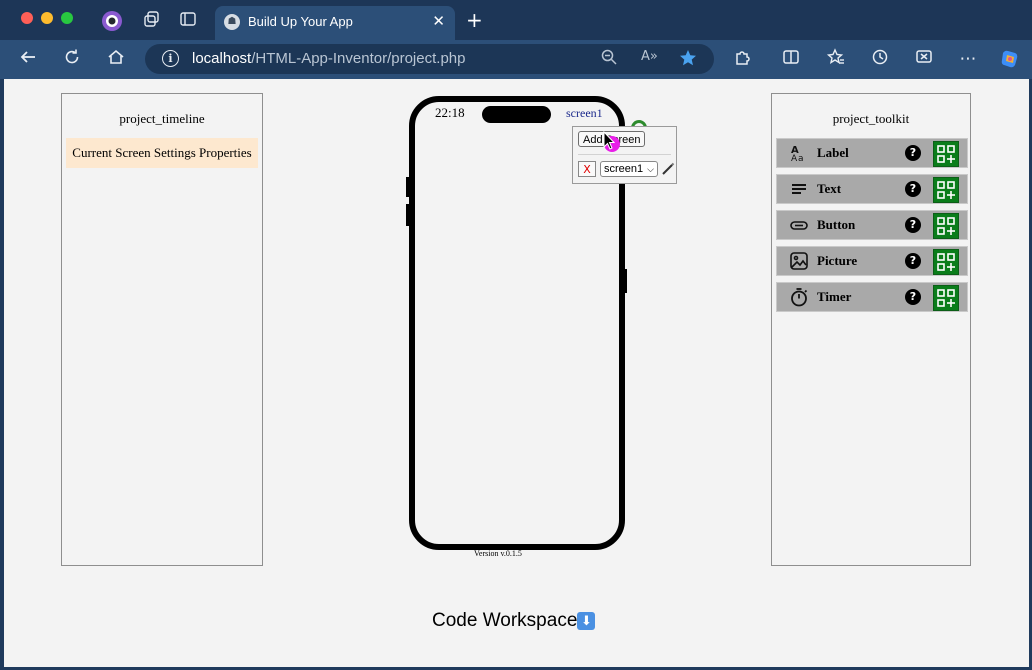  Describe the element at coordinates (688, 60) in the screenshot. I see `favorite-star-icon` at that location.